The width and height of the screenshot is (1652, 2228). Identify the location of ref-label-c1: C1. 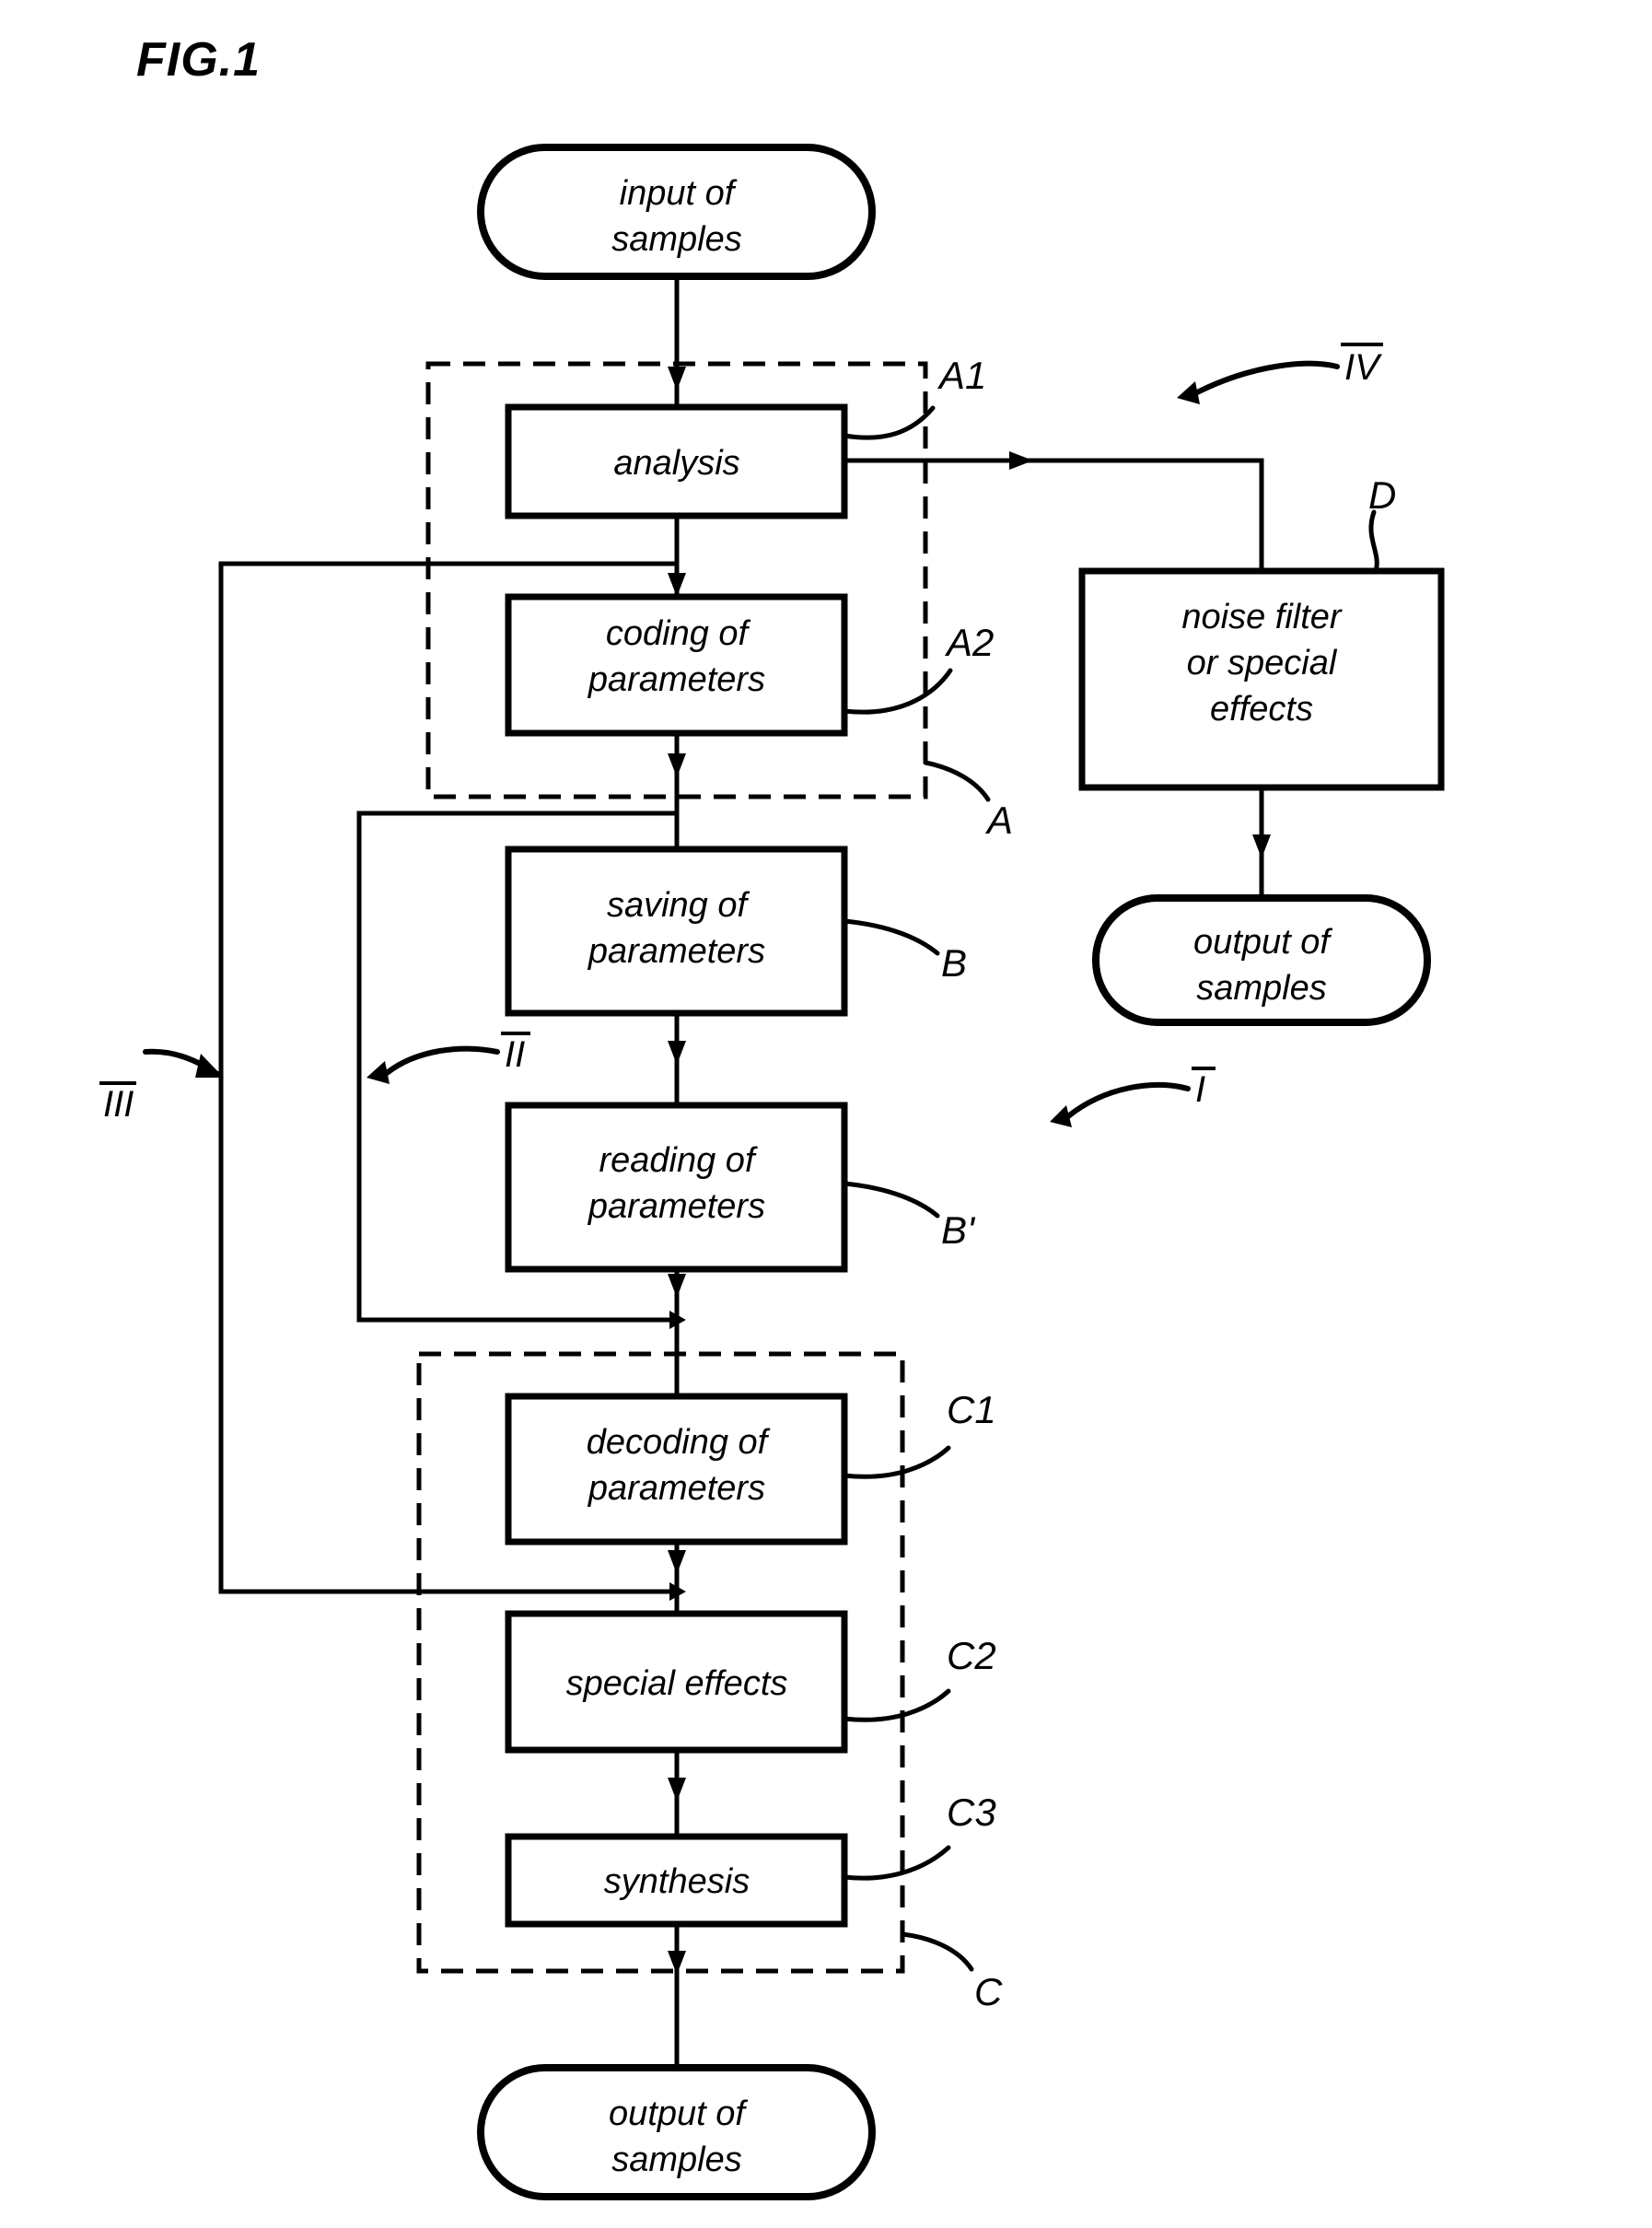
(971, 1409).